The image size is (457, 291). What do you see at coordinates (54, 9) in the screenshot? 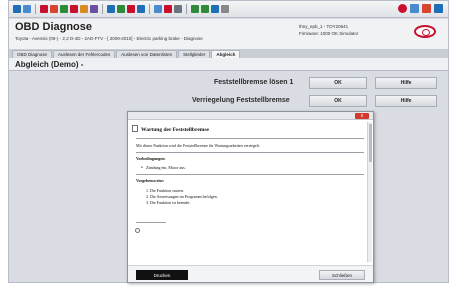
I see `scan-icon` at bounding box center [54, 9].